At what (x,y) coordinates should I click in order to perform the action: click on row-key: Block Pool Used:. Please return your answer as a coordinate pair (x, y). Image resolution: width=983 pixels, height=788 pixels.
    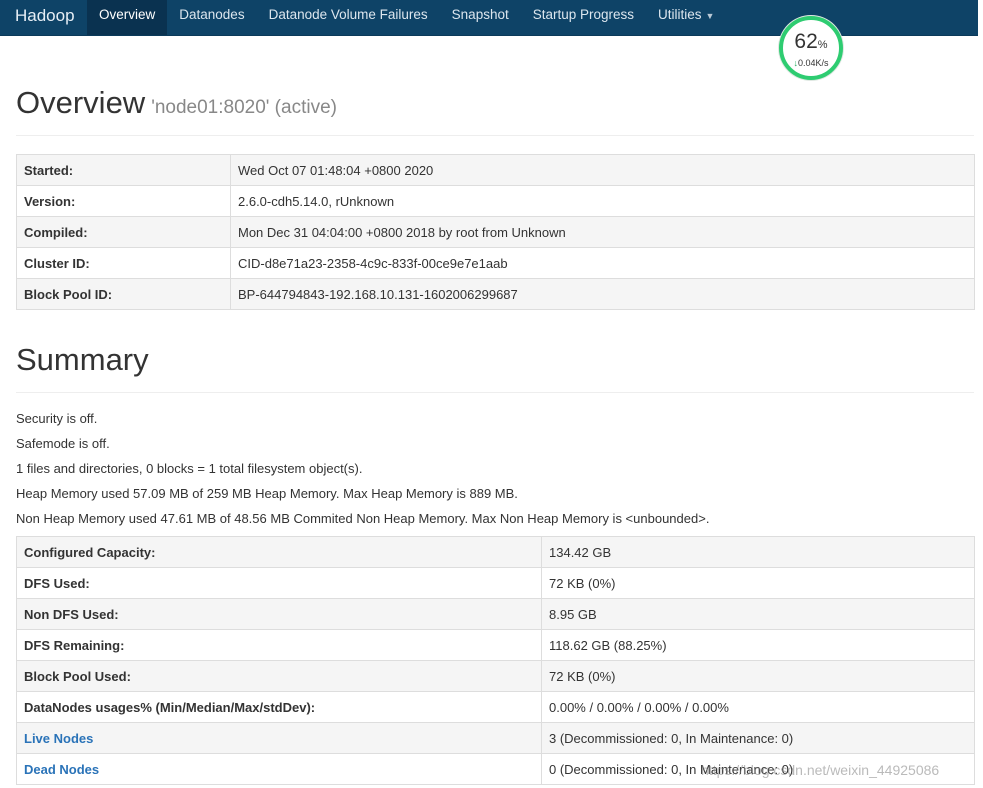
    Looking at the image, I should click on (279, 676).